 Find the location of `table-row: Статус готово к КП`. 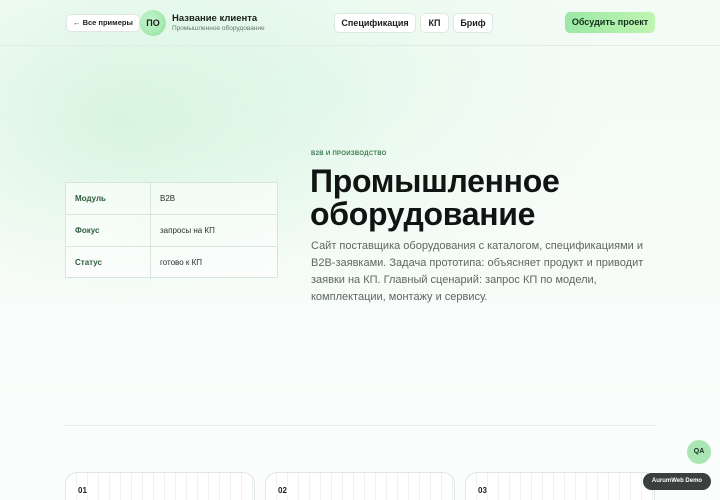

table-row: Статус готово к КП is located at coordinates (171, 263).